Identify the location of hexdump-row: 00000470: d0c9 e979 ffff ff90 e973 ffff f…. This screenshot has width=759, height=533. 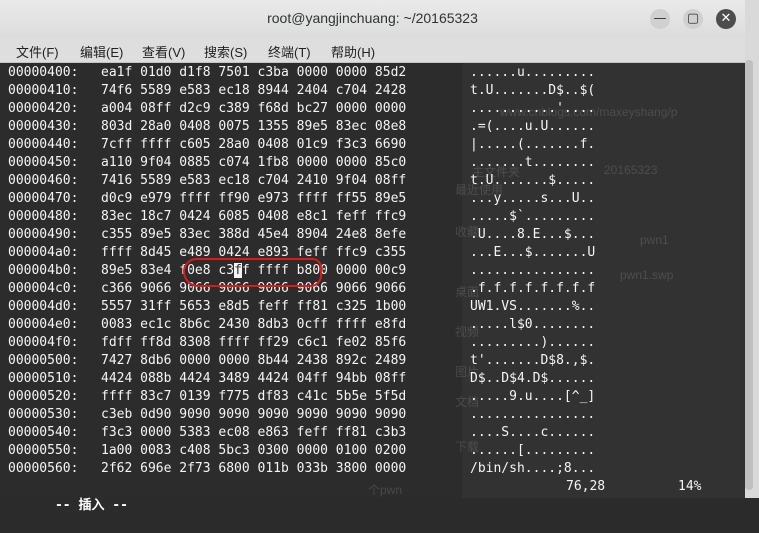
(368, 199).